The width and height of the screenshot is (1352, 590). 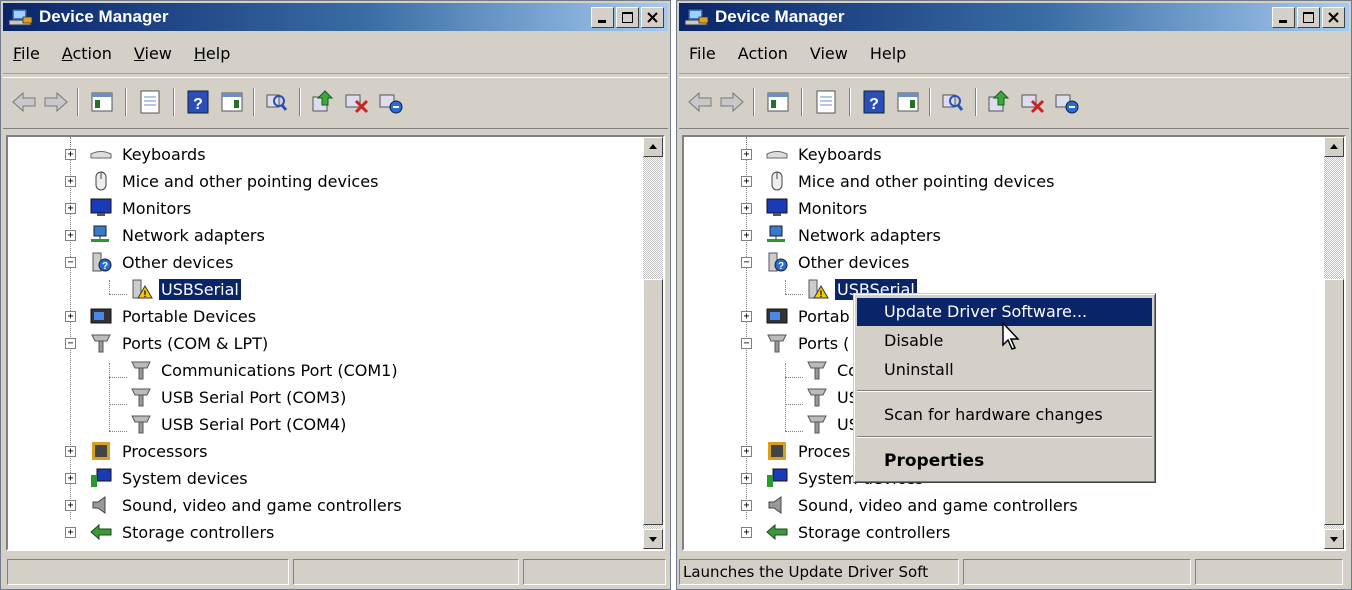 I want to click on mouse-icon, so click(x=101, y=181).